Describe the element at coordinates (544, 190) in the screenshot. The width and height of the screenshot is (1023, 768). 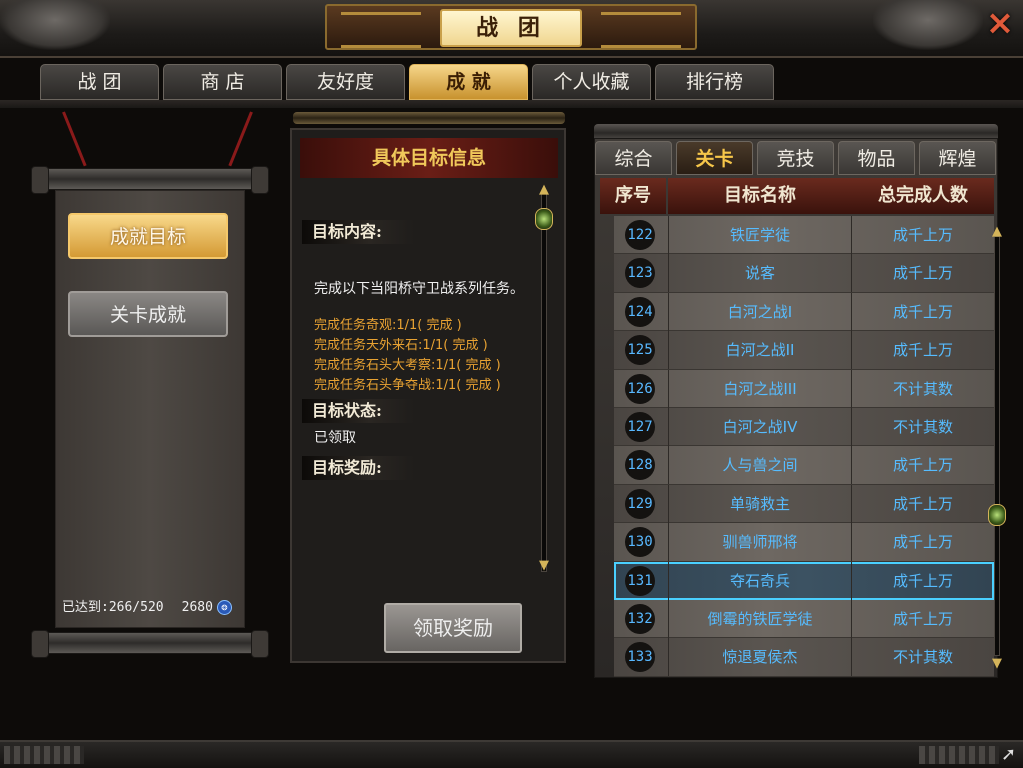
I see `scroll-up-icon: ▲` at that location.